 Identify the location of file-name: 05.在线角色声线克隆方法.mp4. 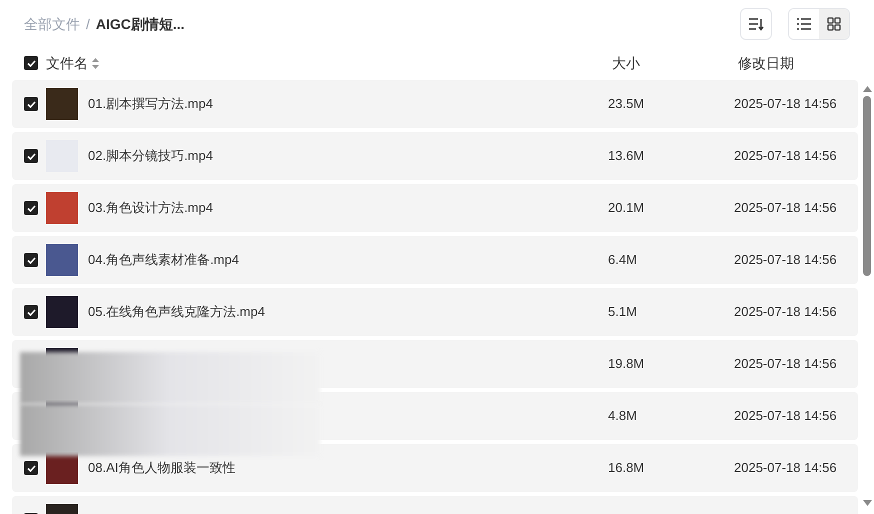
(176, 312).